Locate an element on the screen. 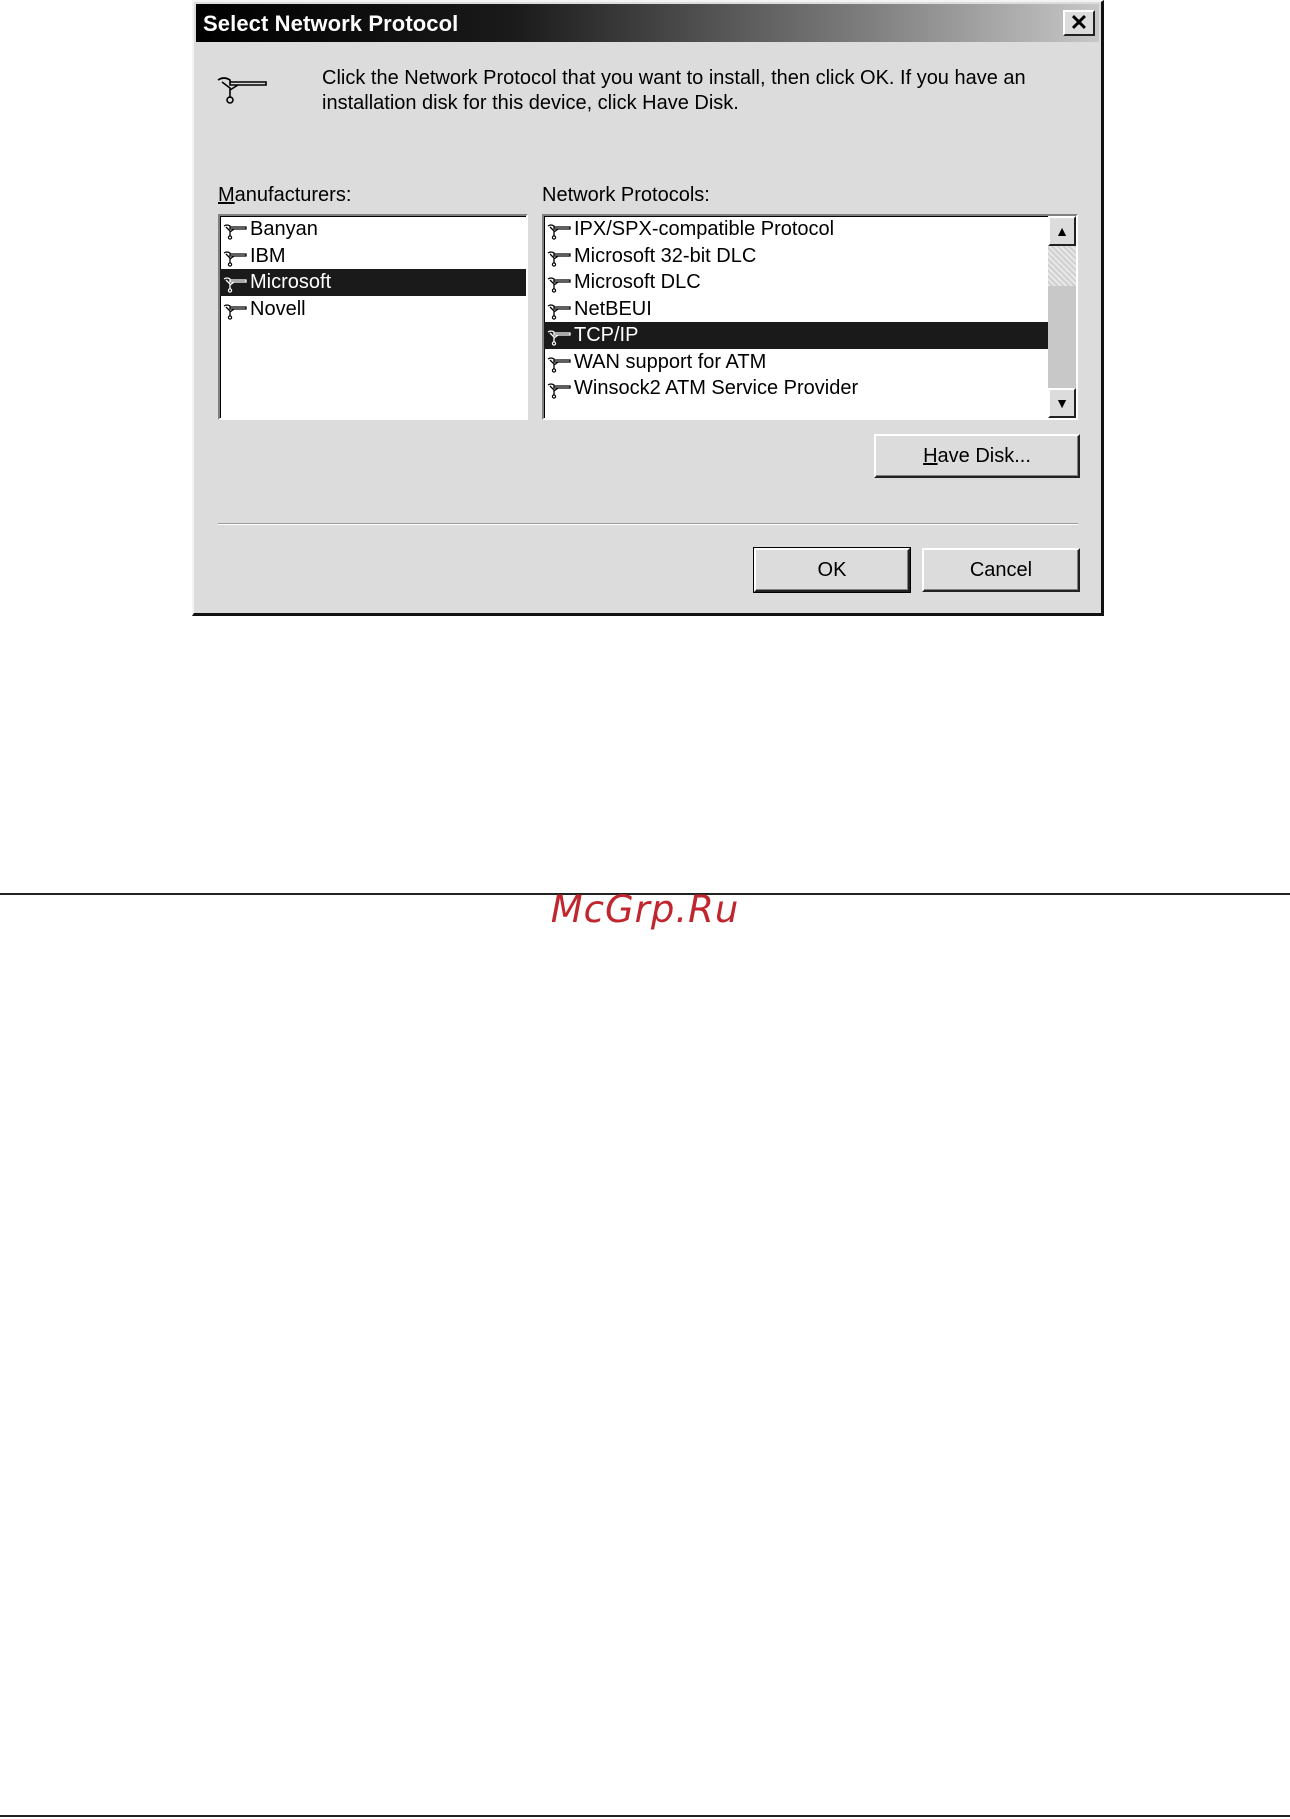 This screenshot has width=1290, height=1819. scroll-thumb is located at coordinates (1062, 266).